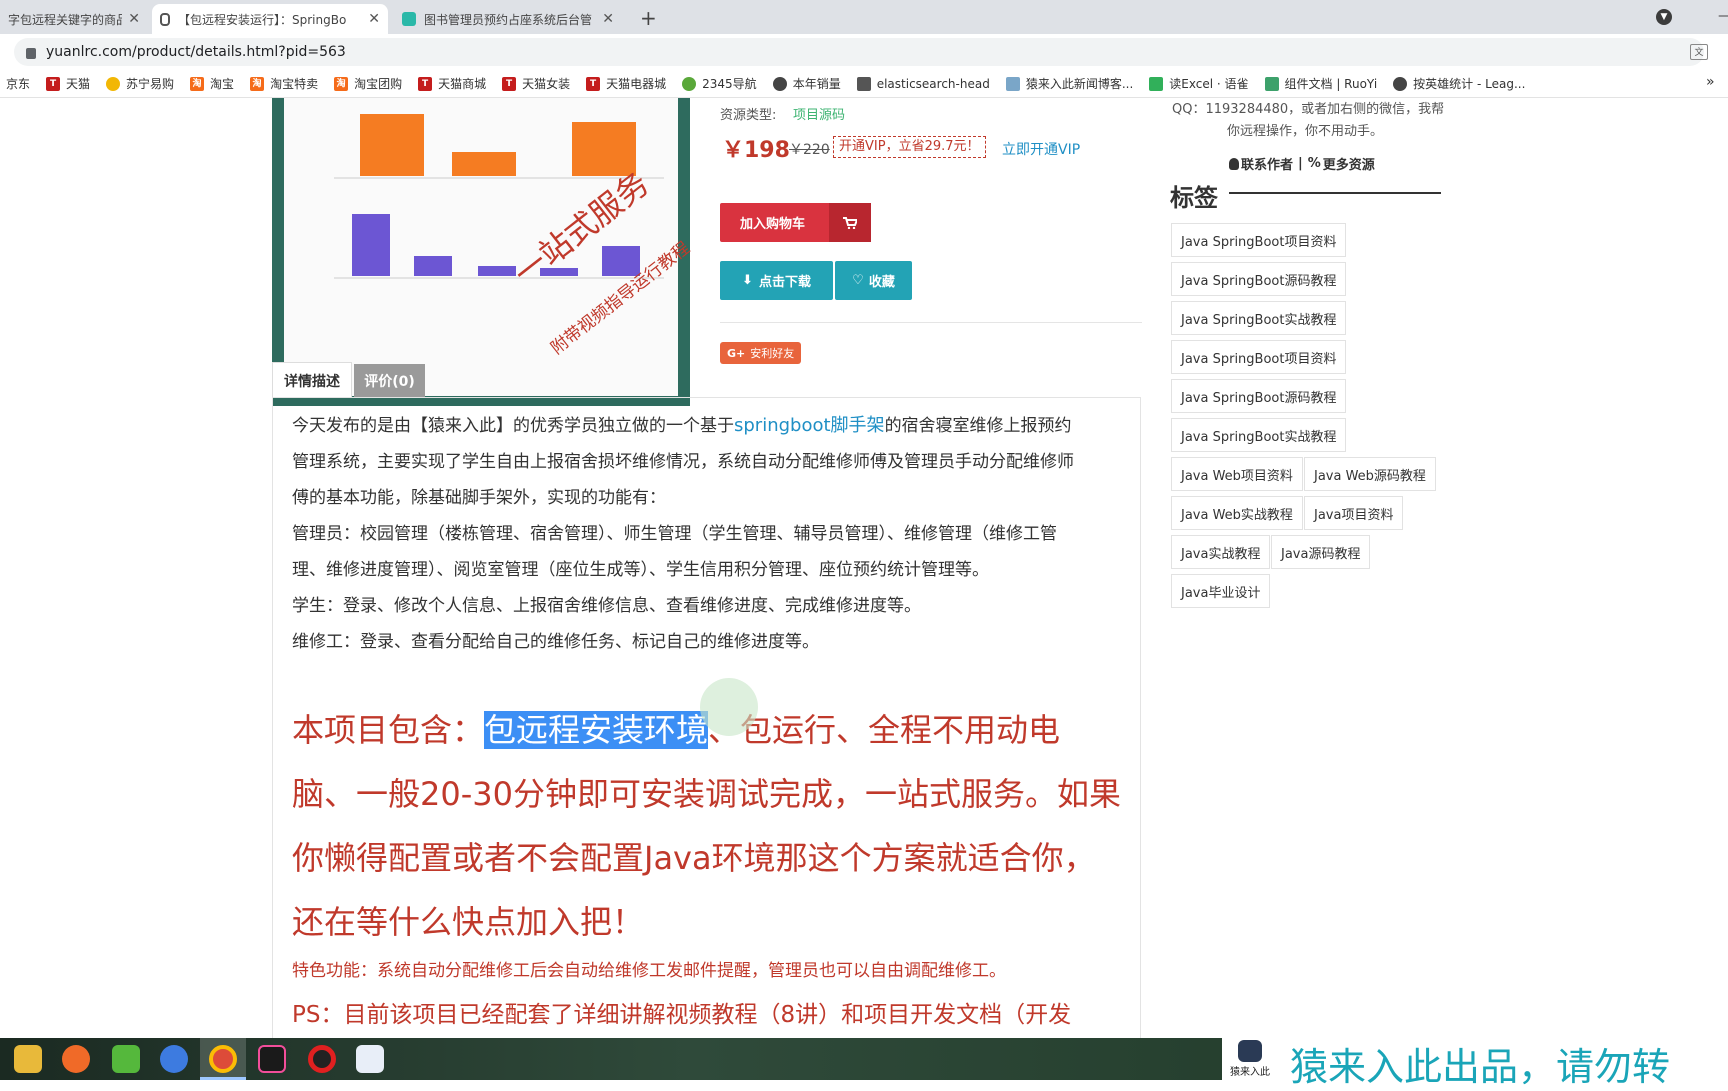 This screenshot has width=1728, height=1091. Describe the element at coordinates (1271, 83) in the screenshot. I see `ruoyi-icon` at that location.